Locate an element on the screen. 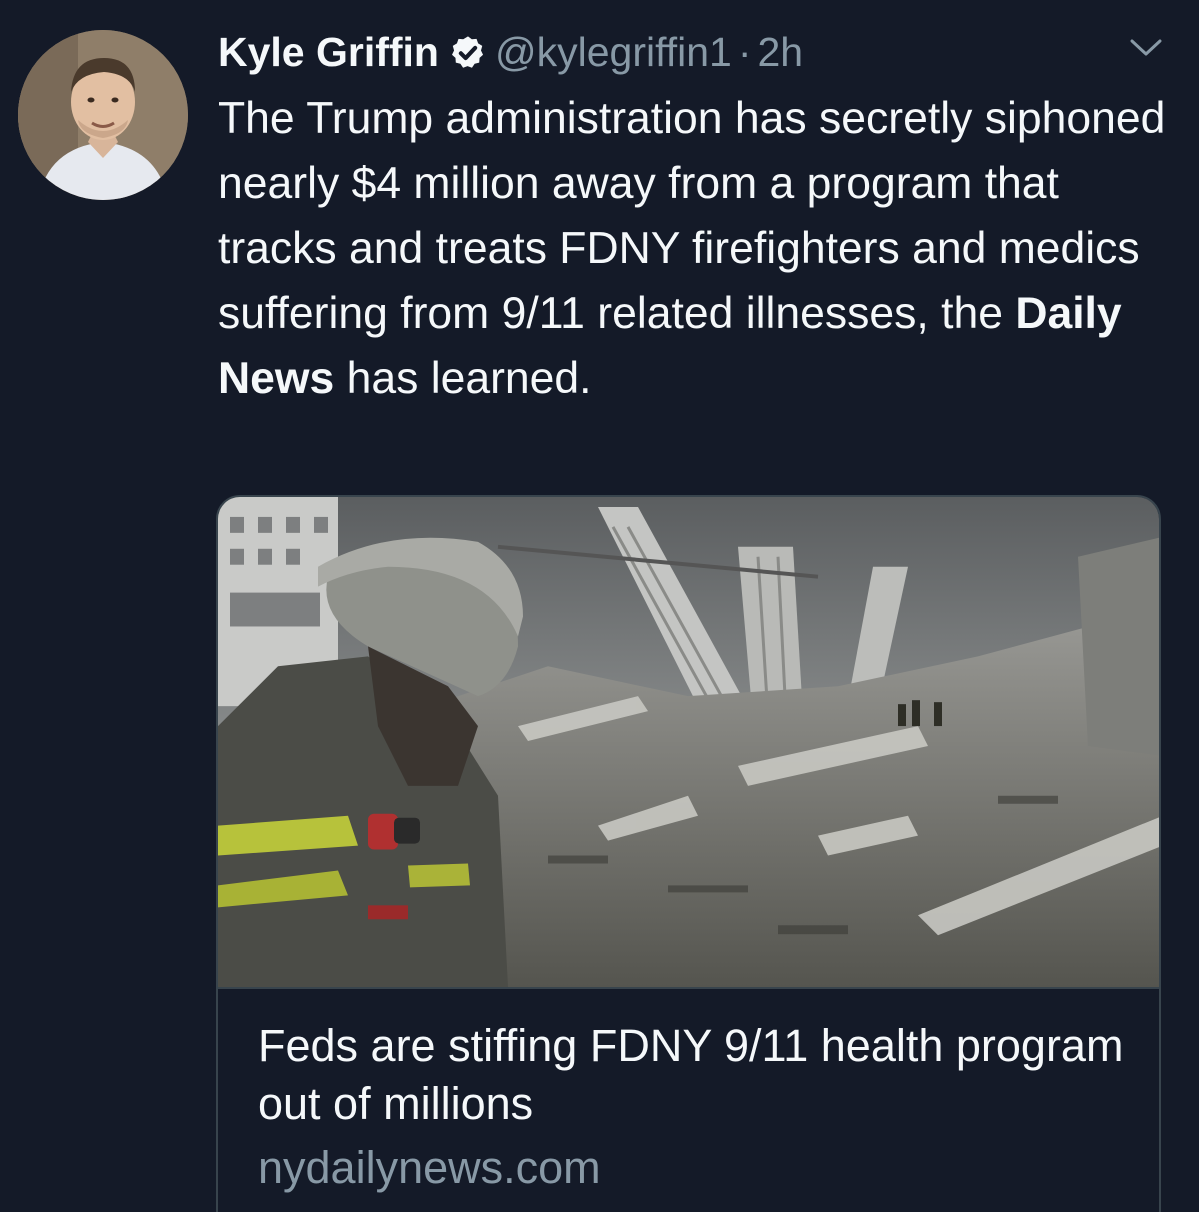 Image resolution: width=1199 pixels, height=1212 pixels. author-handle: @kylegriffin1 is located at coordinates (613, 52).